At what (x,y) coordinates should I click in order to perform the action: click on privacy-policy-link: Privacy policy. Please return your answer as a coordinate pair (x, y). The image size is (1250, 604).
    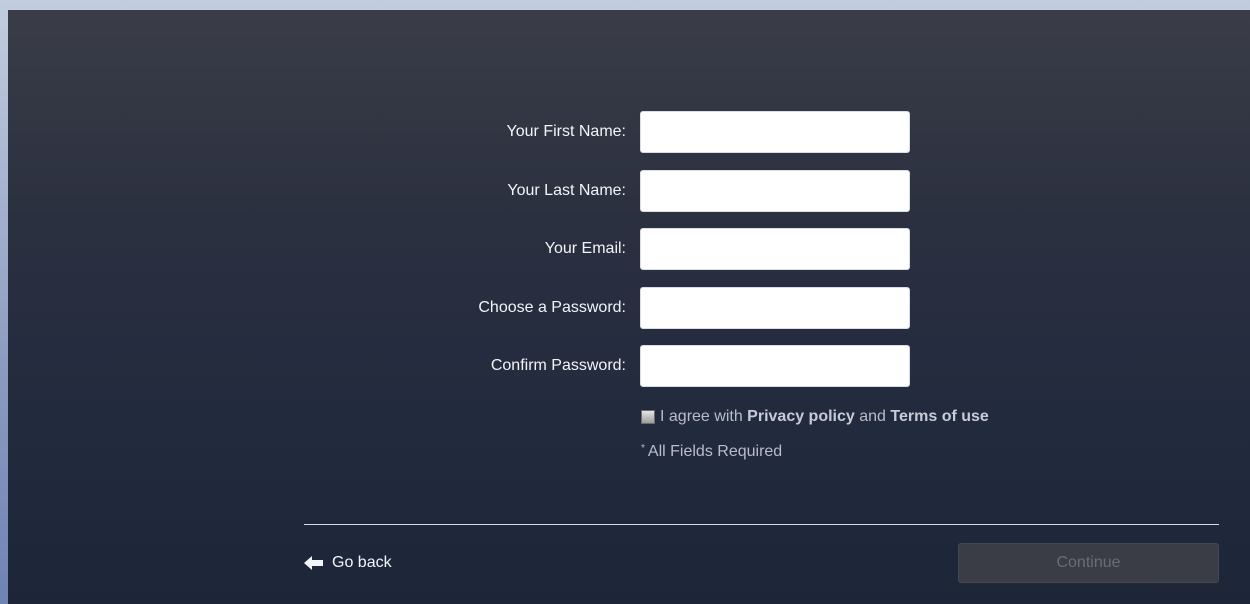
    Looking at the image, I should click on (801, 417).